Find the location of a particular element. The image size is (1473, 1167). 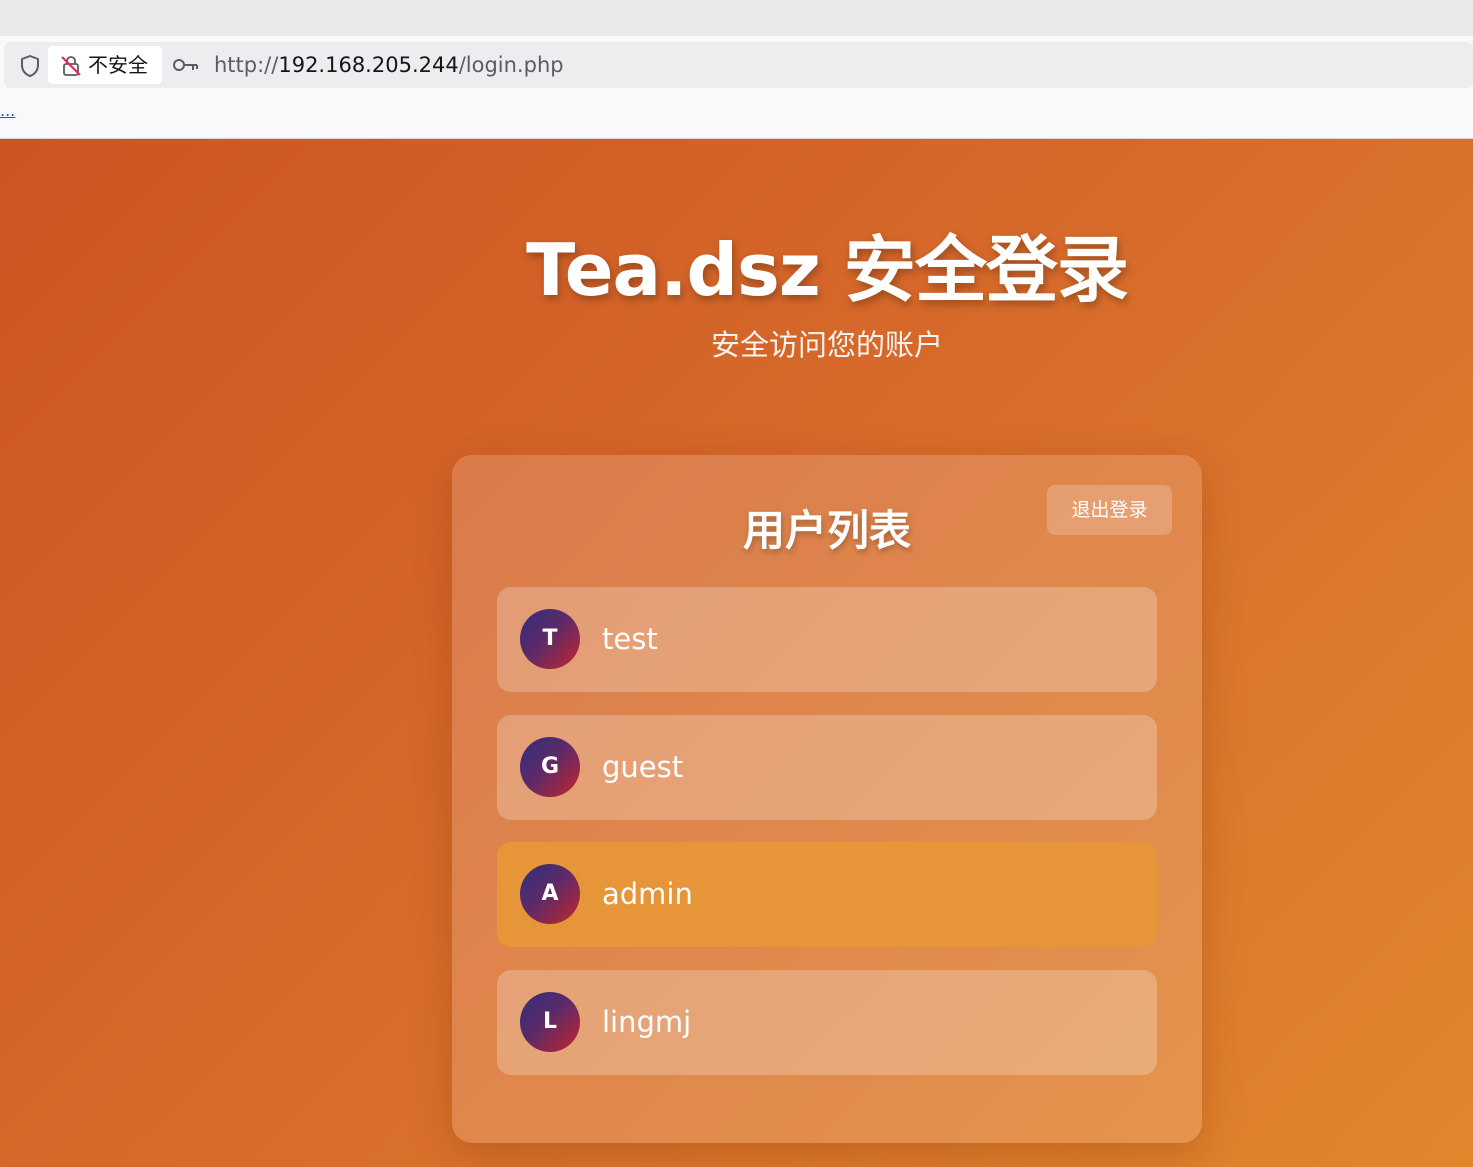

user-row-admin: A admin is located at coordinates (827, 894).